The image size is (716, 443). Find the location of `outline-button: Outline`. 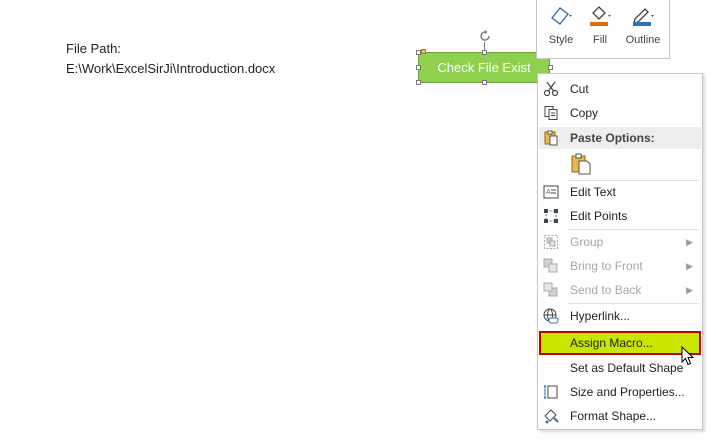

outline-button: Outline is located at coordinates (643, 25).